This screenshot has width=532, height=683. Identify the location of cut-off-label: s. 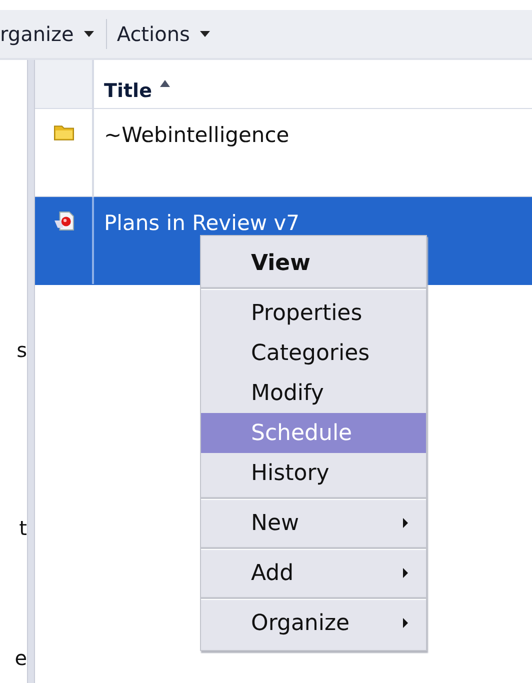
(21, 350).